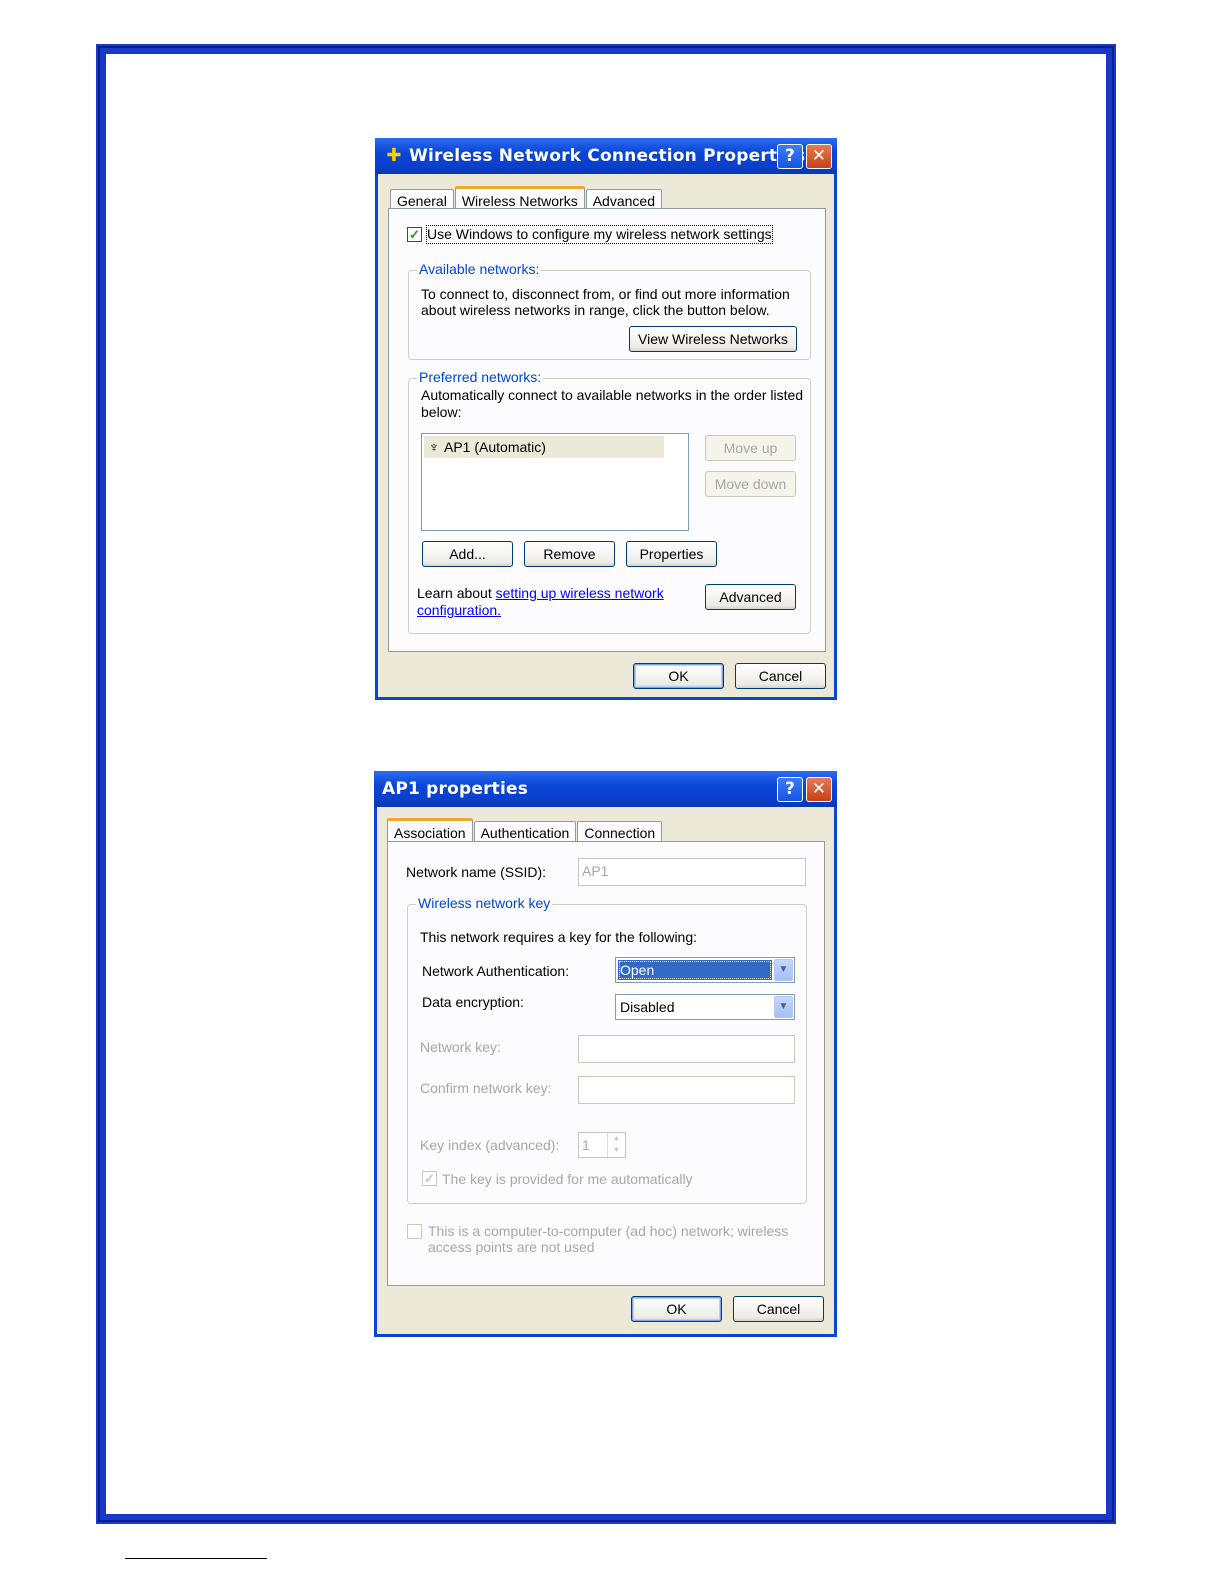 The width and height of the screenshot is (1224, 1584). Describe the element at coordinates (713, 339) in the screenshot. I see `view-wireless-networks-button: View Wireless Networks` at that location.